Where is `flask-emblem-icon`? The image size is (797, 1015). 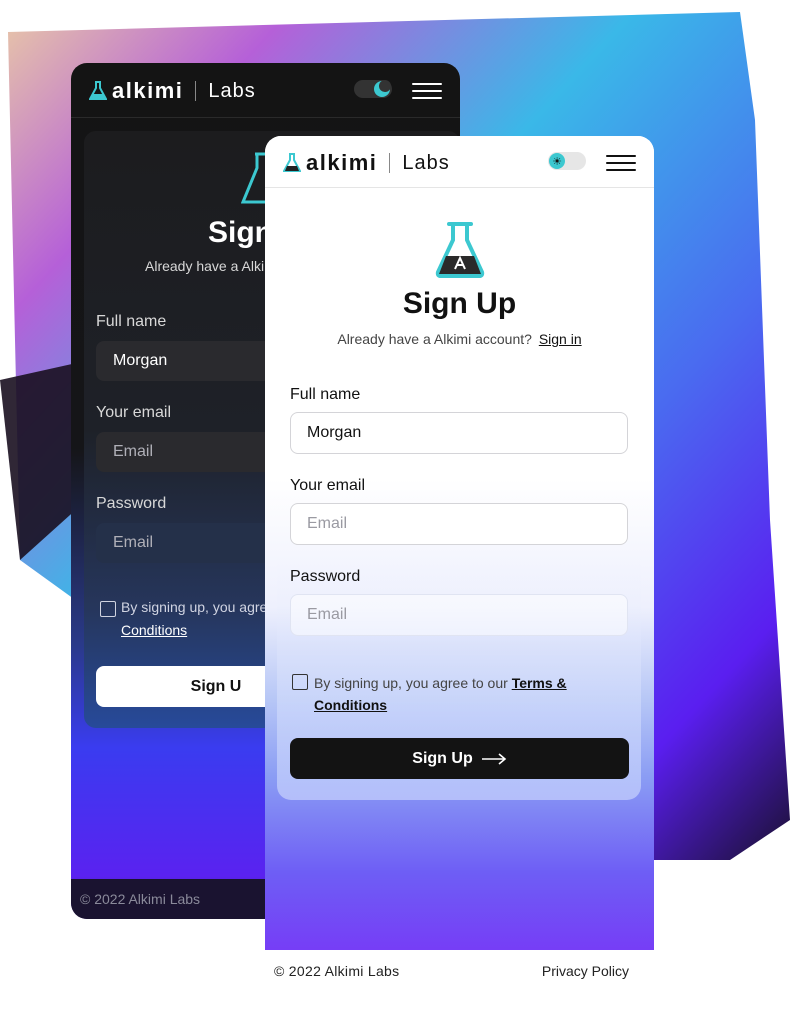 flask-emblem-icon is located at coordinates (460, 250).